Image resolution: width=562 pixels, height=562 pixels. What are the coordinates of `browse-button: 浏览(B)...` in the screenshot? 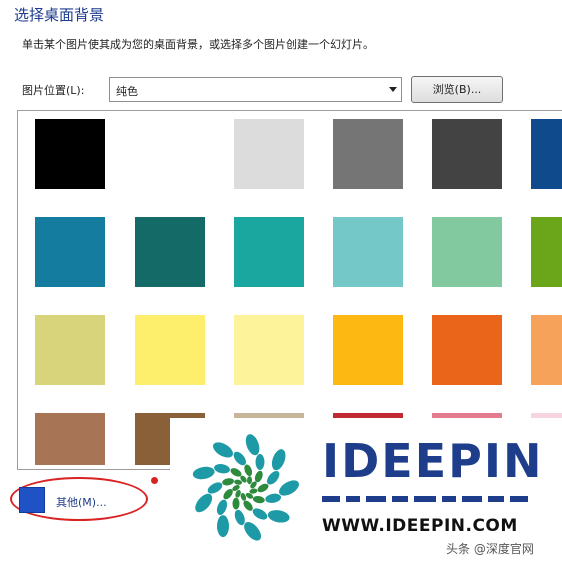 It's located at (457, 89).